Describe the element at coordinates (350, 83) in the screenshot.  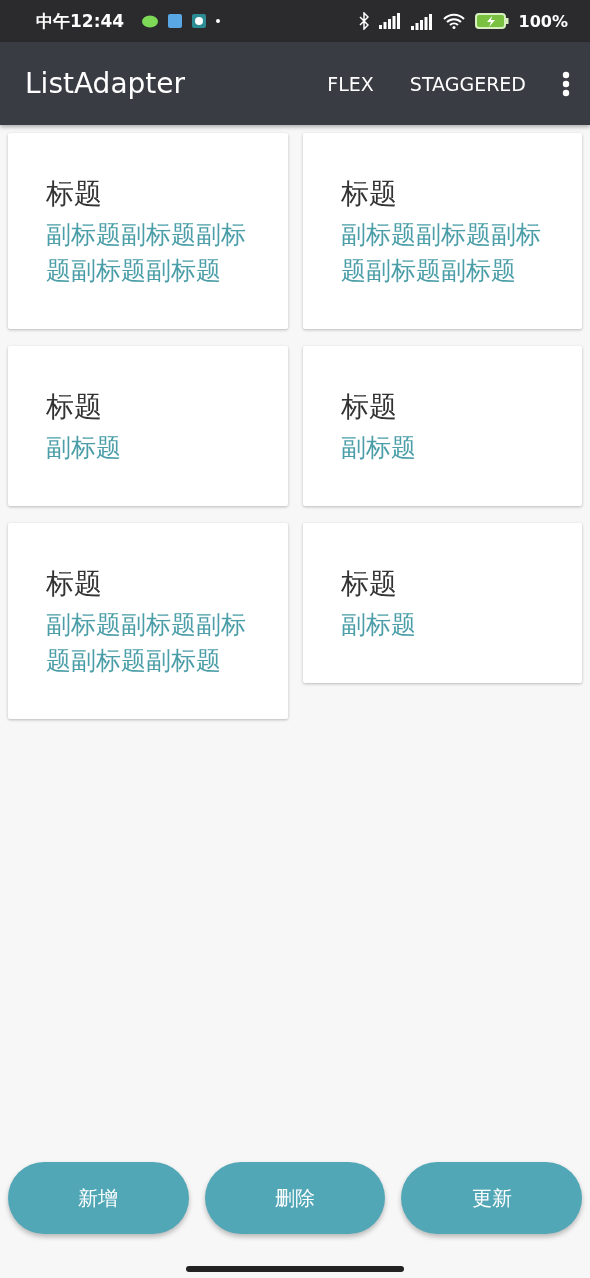
I see `toolbar-action: FLEX` at that location.